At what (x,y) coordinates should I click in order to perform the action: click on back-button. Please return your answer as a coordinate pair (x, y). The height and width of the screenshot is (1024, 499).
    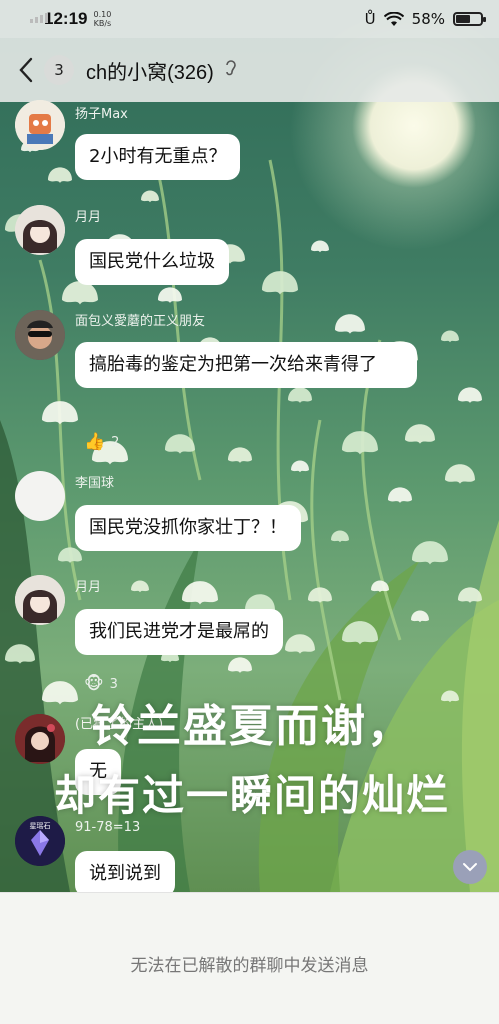
    Looking at the image, I should click on (26, 70).